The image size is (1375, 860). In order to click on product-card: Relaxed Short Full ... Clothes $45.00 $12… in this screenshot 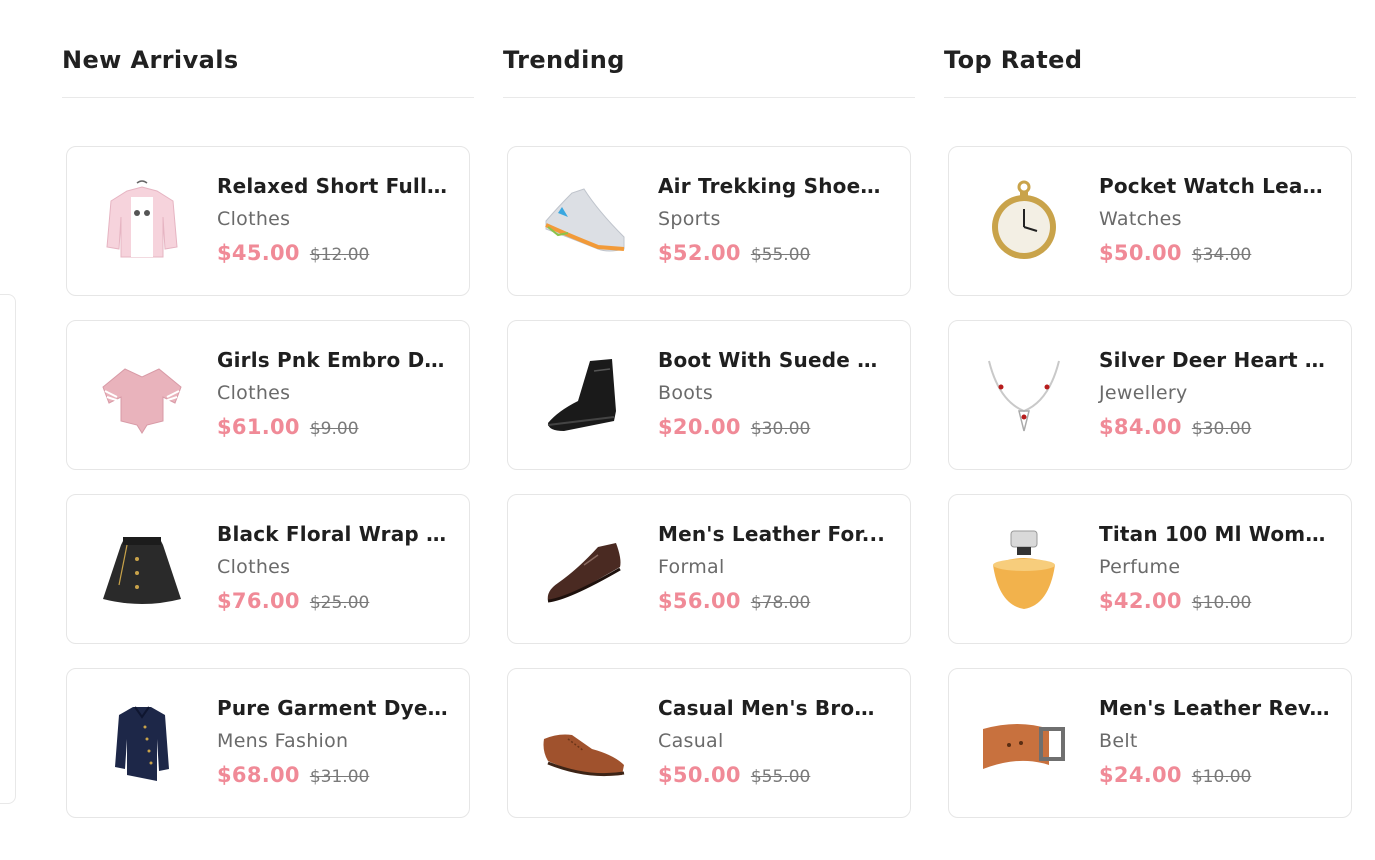, I will do `click(268, 221)`.